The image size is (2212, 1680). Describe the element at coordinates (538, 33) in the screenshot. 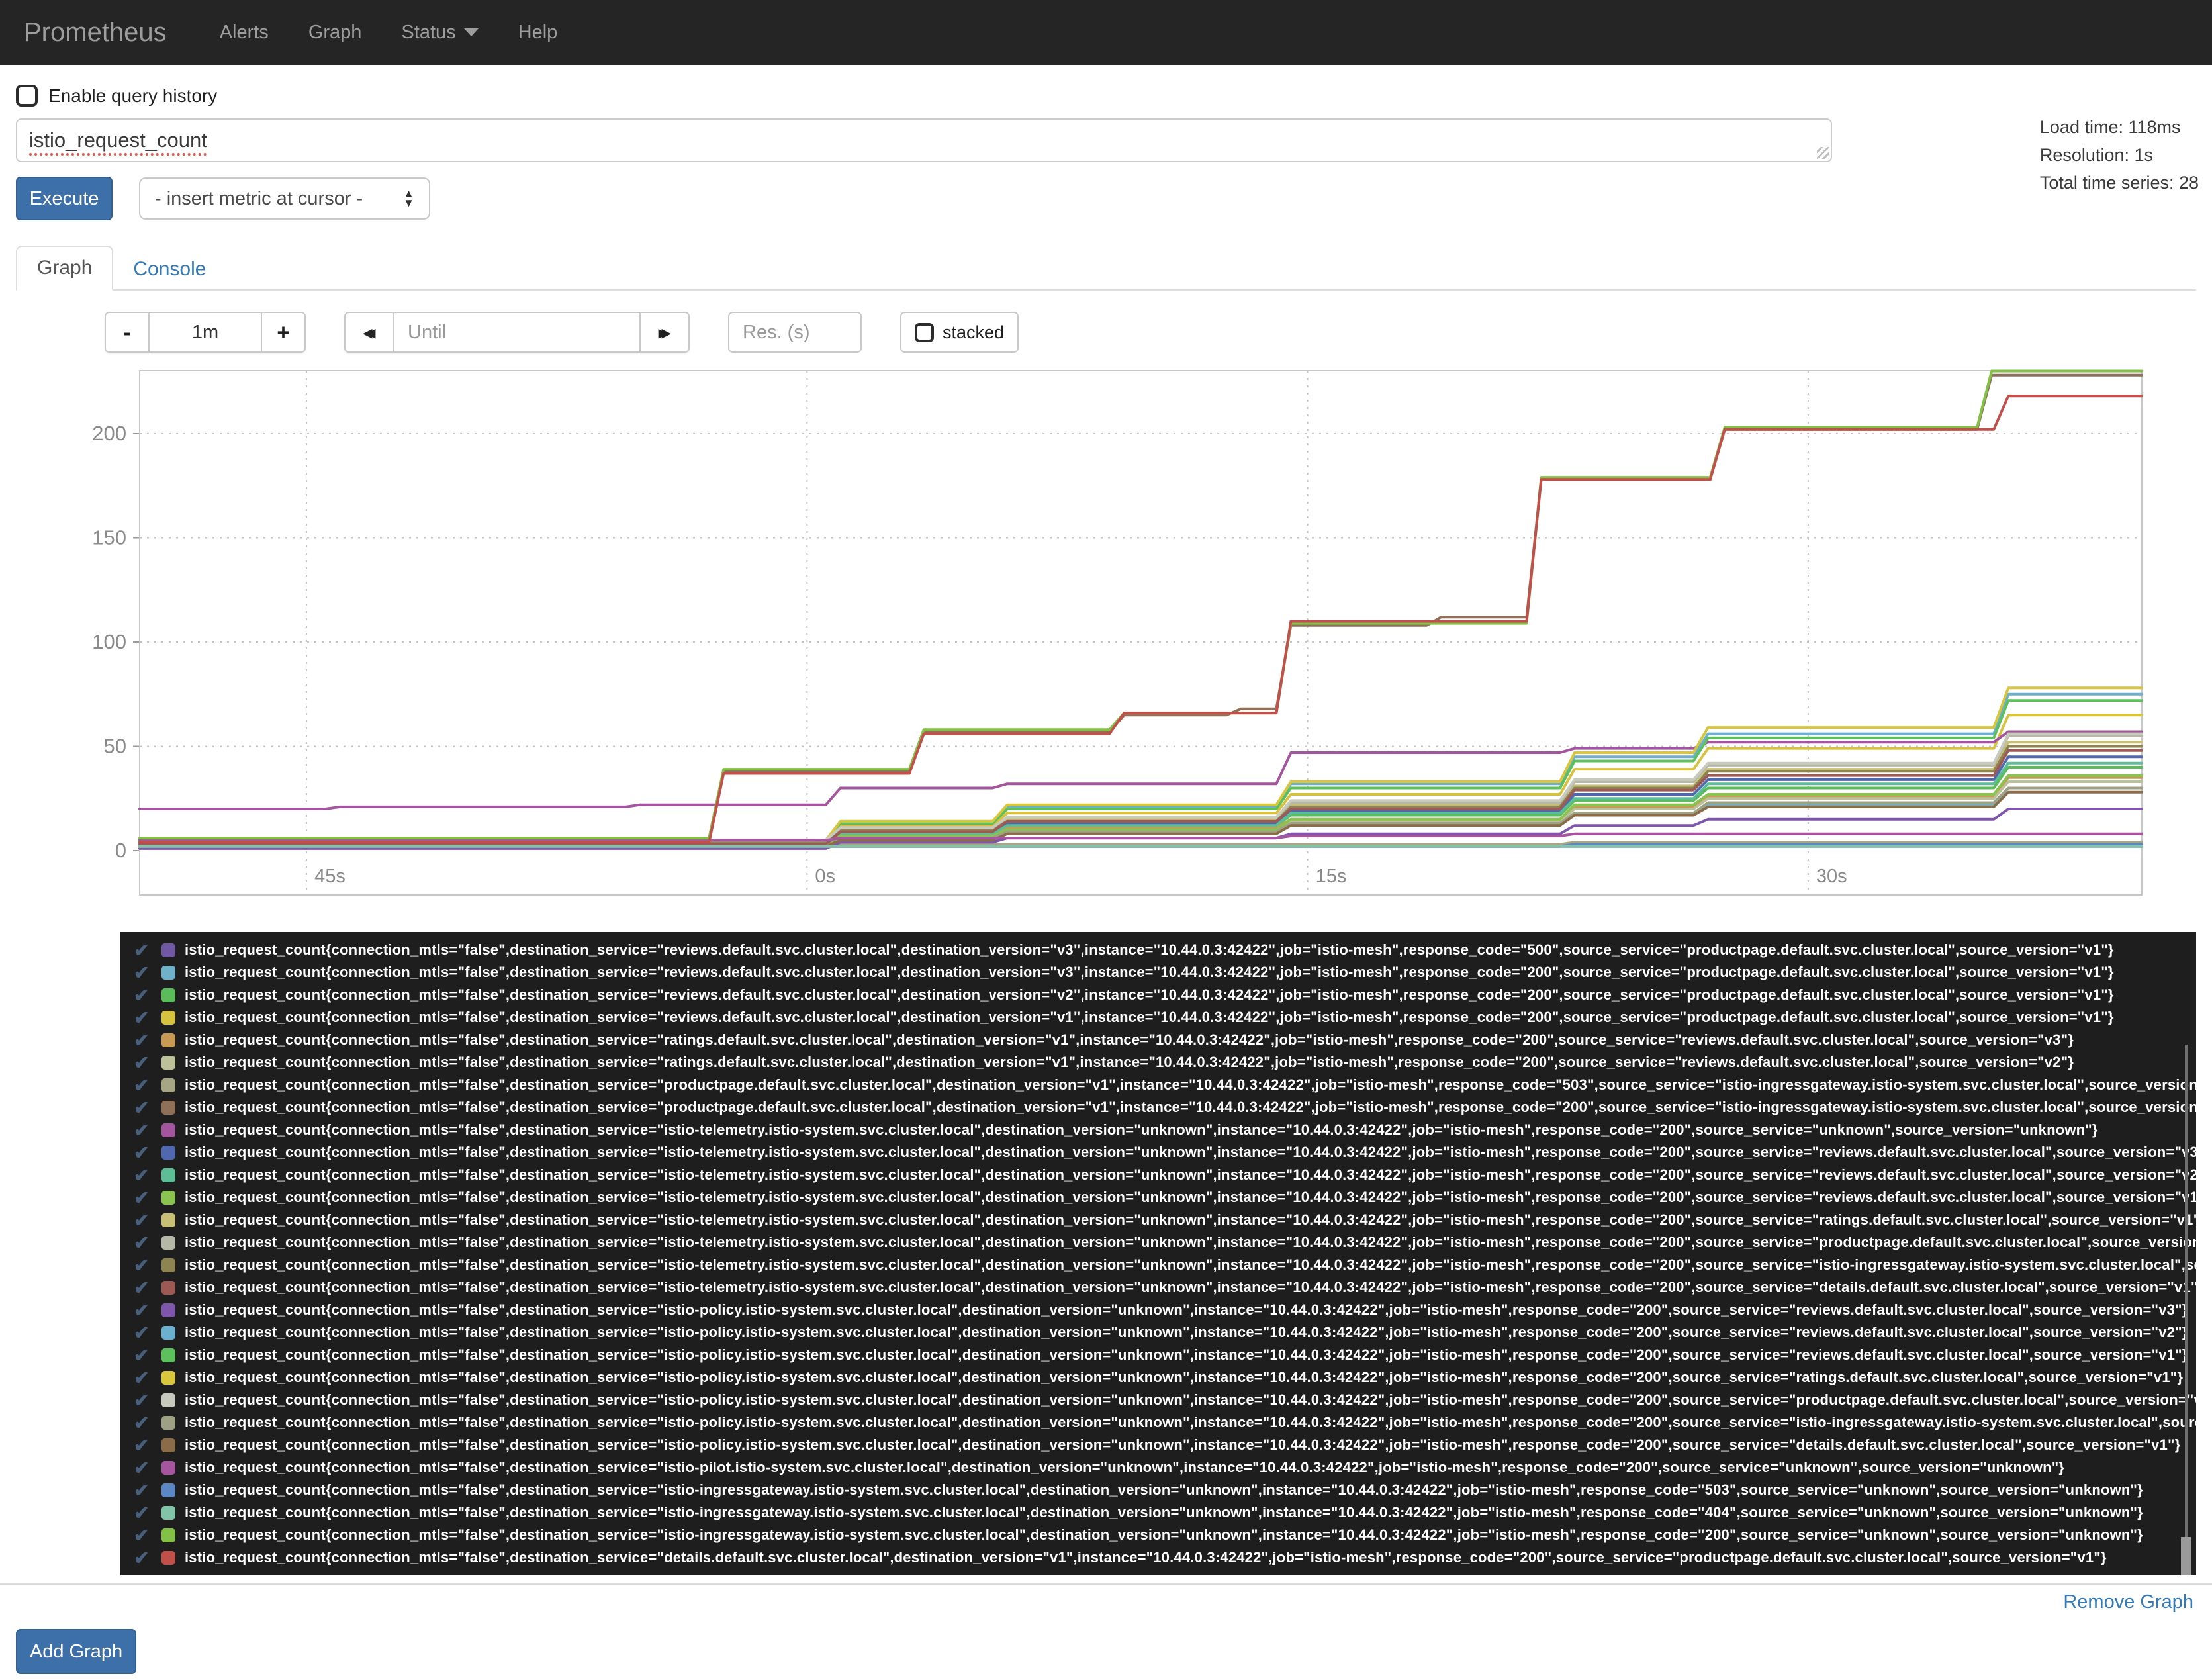

I see `nav-item-help: Help` at that location.